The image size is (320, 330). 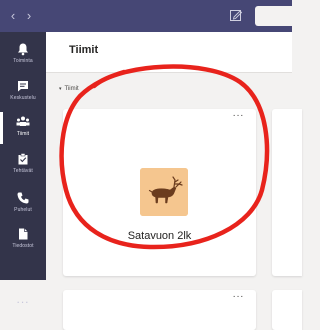 I want to click on files-icon, so click(x=23, y=234).